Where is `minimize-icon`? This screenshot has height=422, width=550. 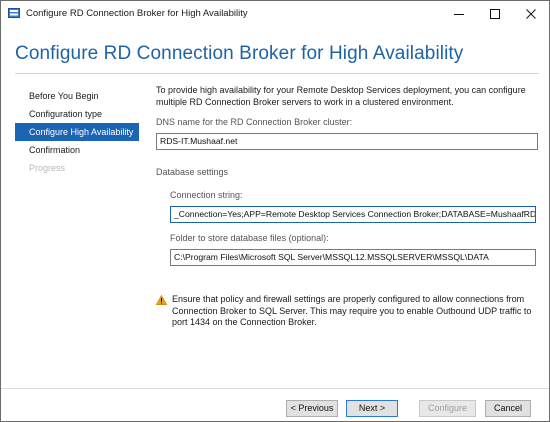 minimize-icon is located at coordinates (459, 14).